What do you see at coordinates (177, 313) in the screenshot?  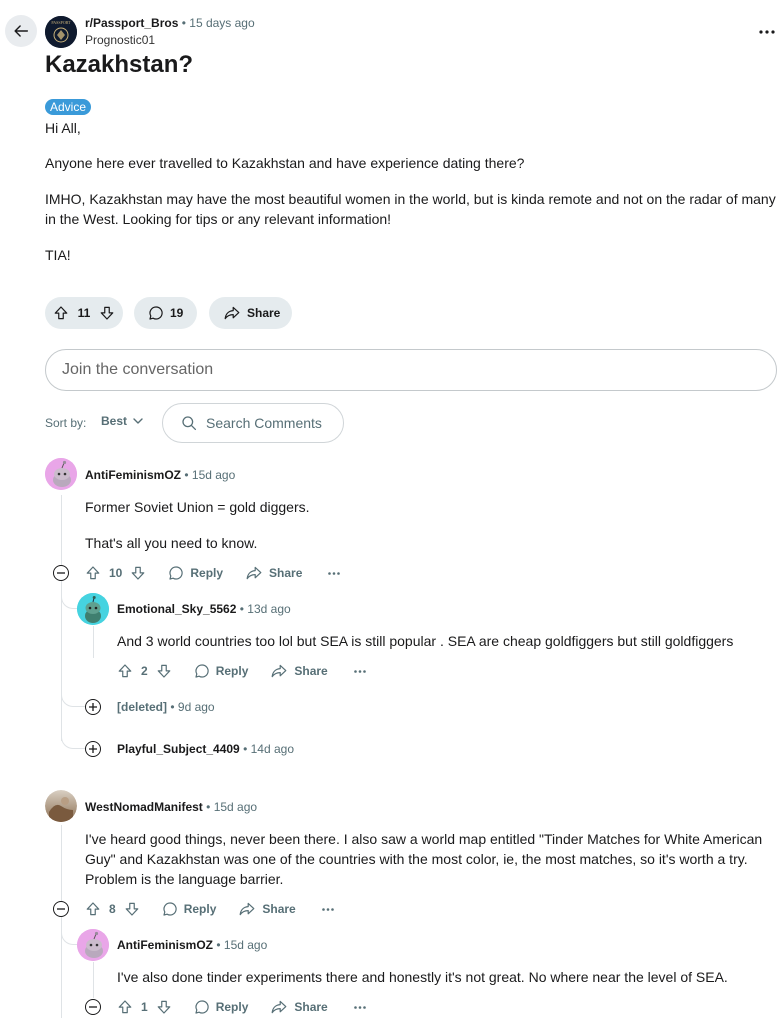 I see `post-comment-count: 19` at bounding box center [177, 313].